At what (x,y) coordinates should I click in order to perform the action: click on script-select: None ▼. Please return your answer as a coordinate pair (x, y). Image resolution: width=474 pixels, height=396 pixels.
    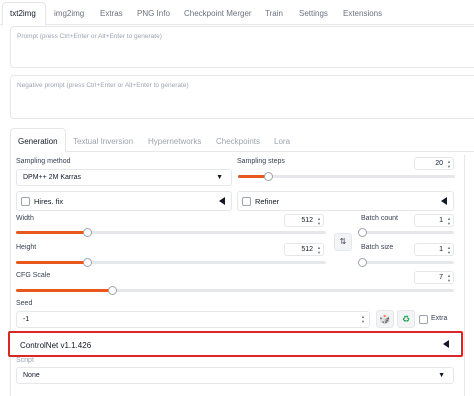
    Looking at the image, I should click on (235, 375).